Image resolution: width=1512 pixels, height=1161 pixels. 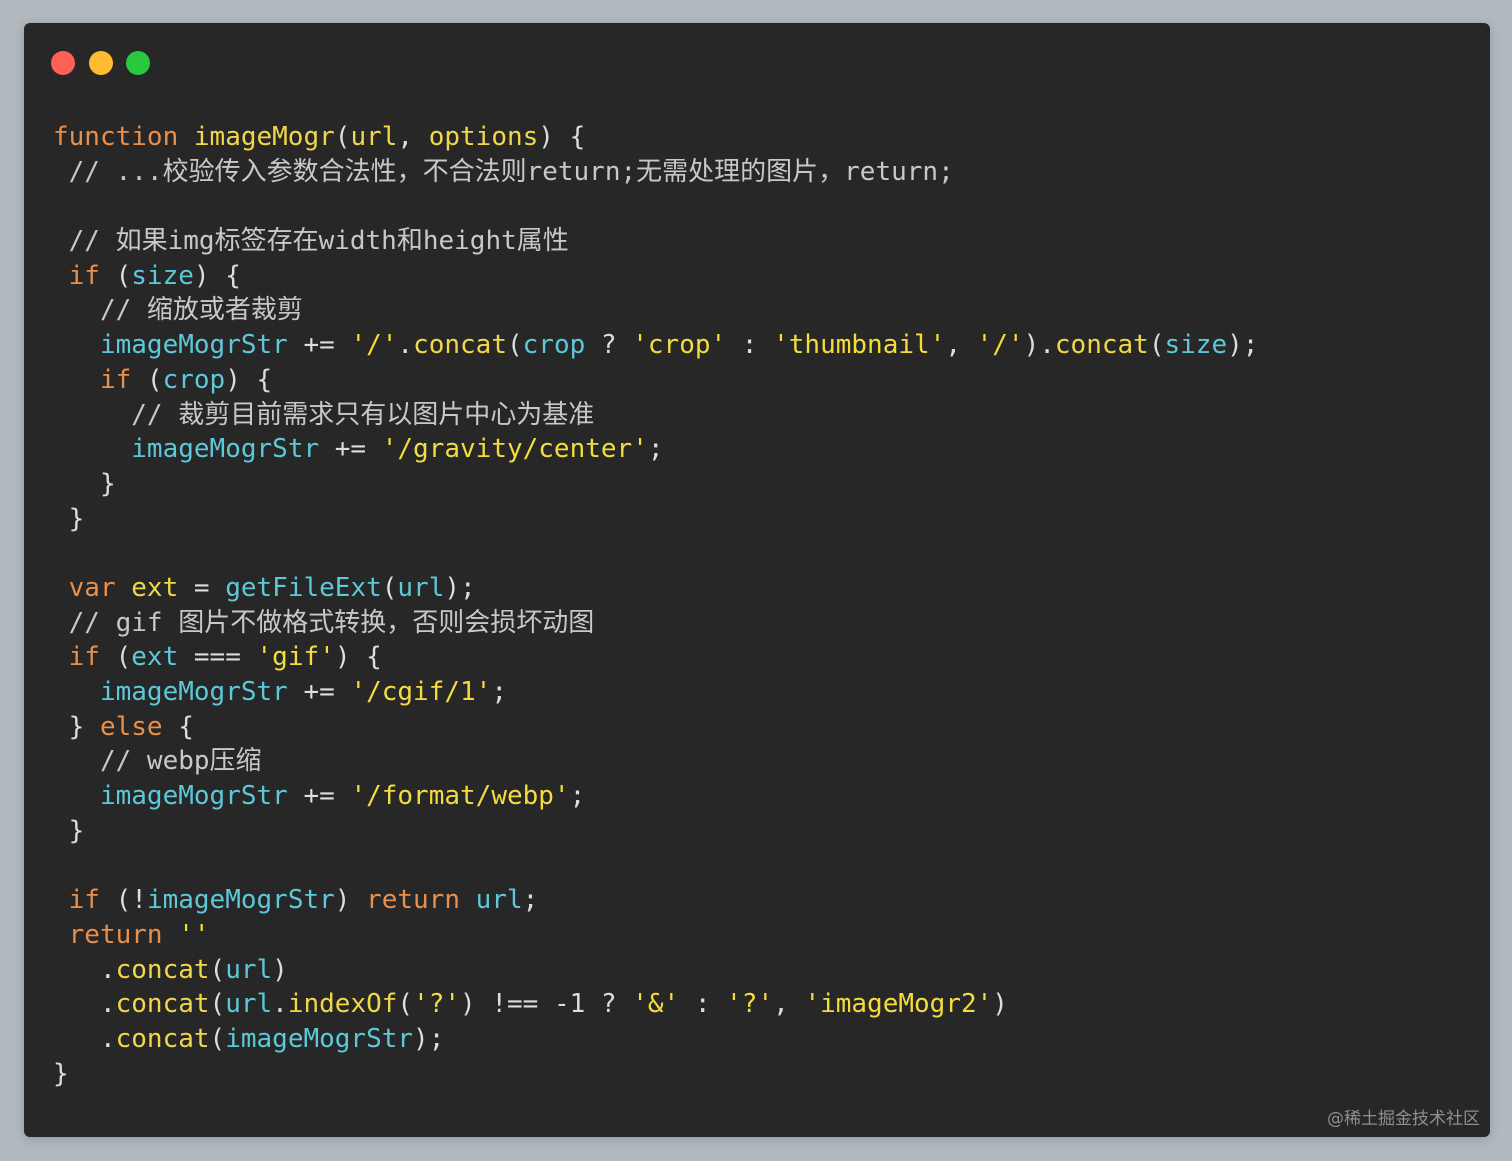 I want to click on code-token-punct: =, so click(x=202, y=587).